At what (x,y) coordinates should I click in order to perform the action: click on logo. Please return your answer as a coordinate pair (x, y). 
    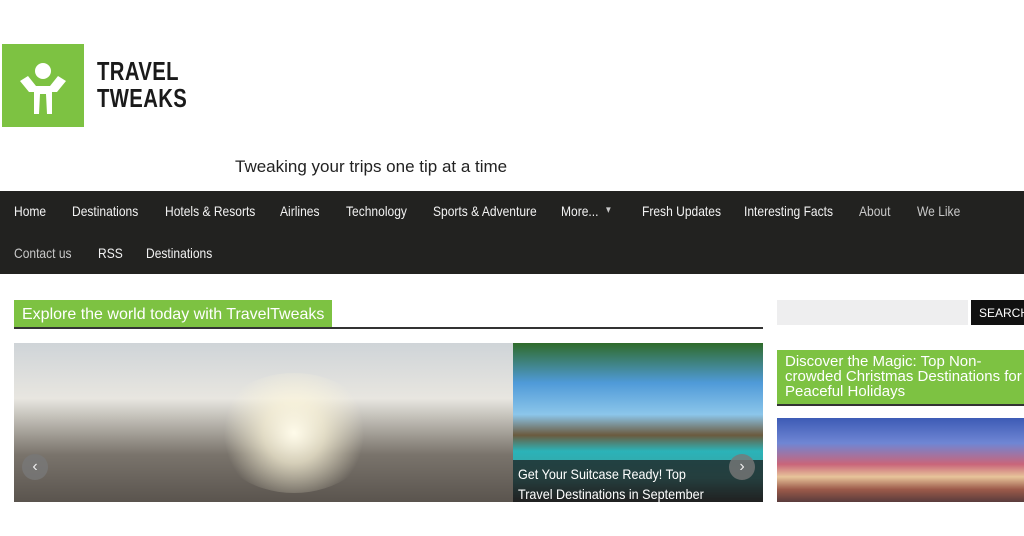
    Looking at the image, I should click on (43, 85).